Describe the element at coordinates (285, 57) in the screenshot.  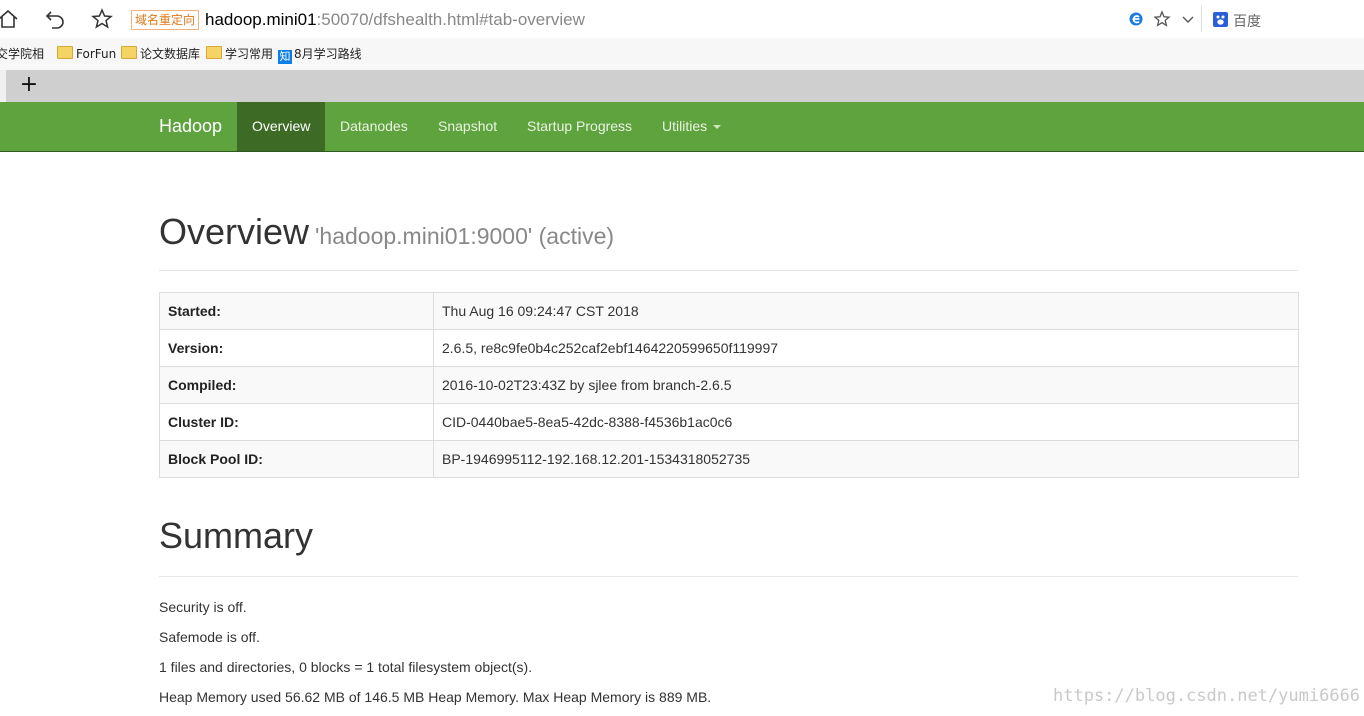
I see `zhihu-icon: 知` at that location.